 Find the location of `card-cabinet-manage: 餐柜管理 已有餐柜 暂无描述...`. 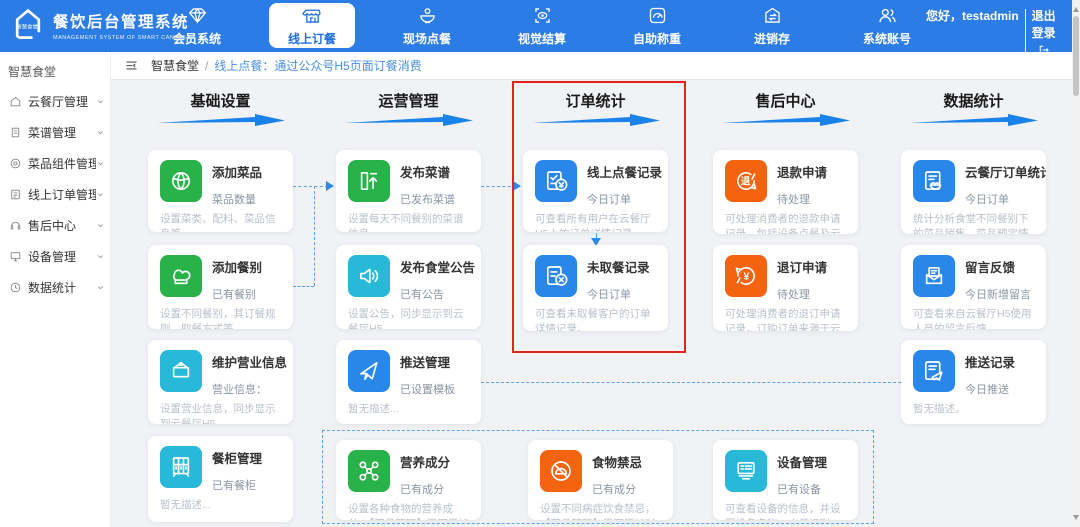

card-cabinet-manage: 餐柜管理 已有餐柜 暂无描述... is located at coordinates (220, 479).